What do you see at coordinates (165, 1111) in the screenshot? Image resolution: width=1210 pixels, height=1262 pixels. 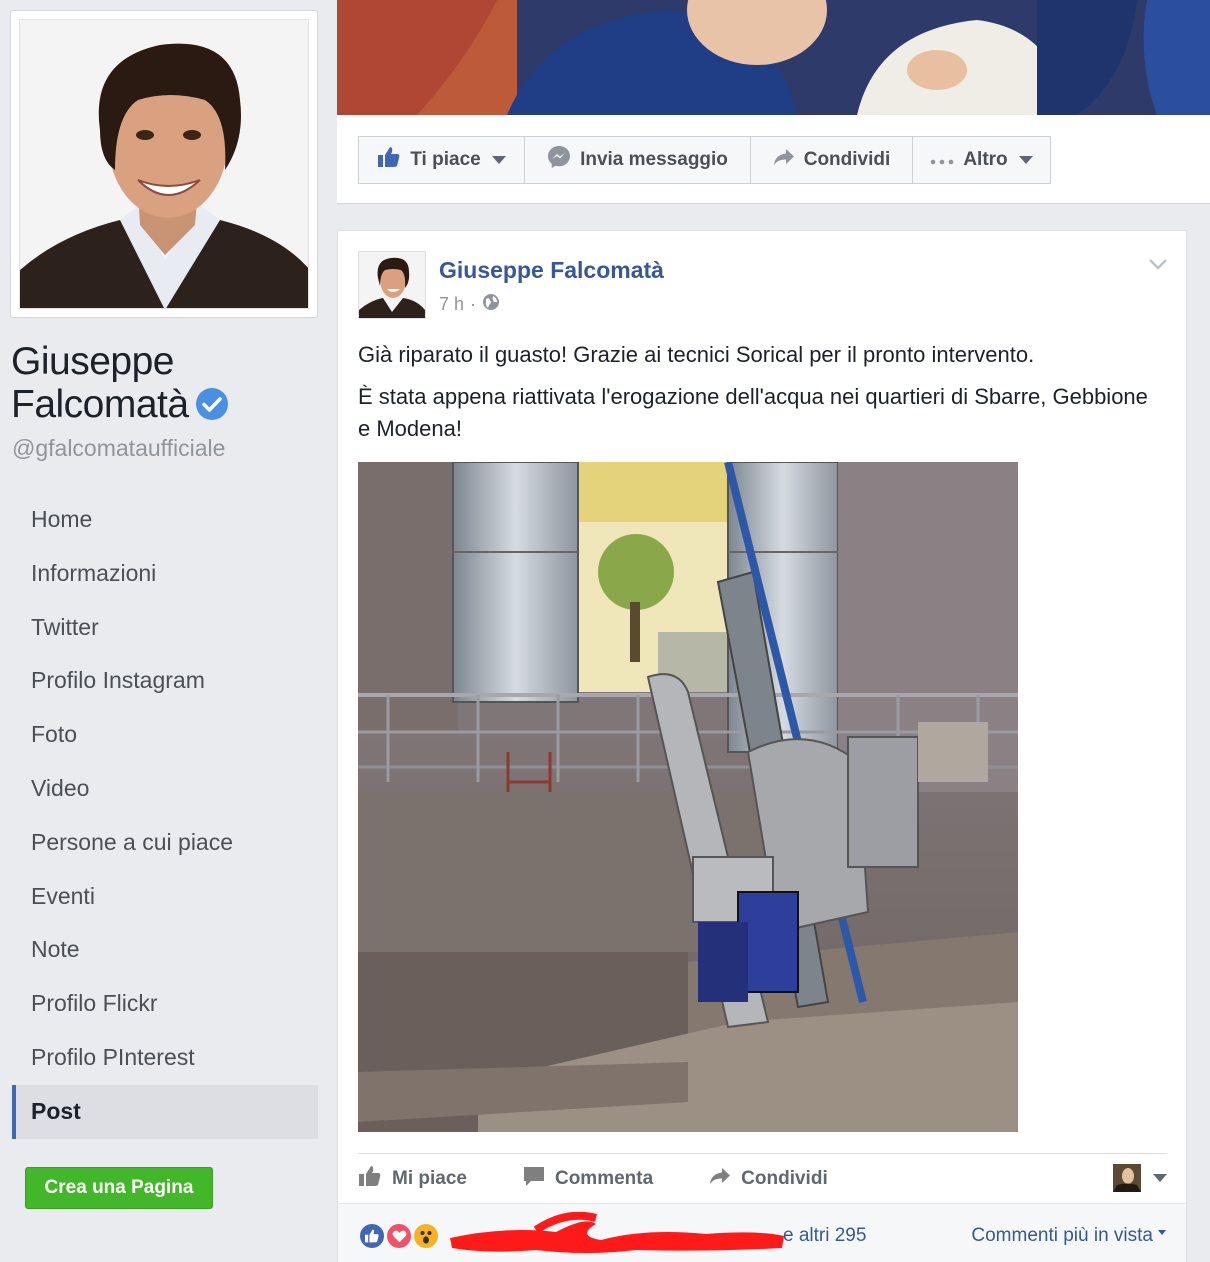 I see `sidebar-item-post: Post` at bounding box center [165, 1111].